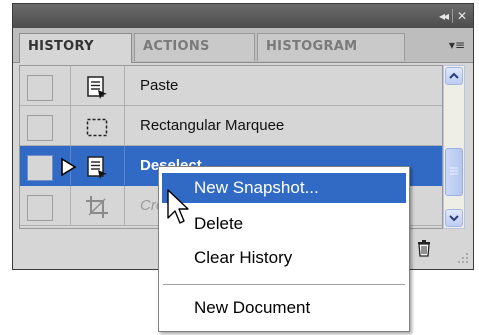 This screenshot has height=335, width=479. I want to click on titlebar-separator, so click(452, 16).